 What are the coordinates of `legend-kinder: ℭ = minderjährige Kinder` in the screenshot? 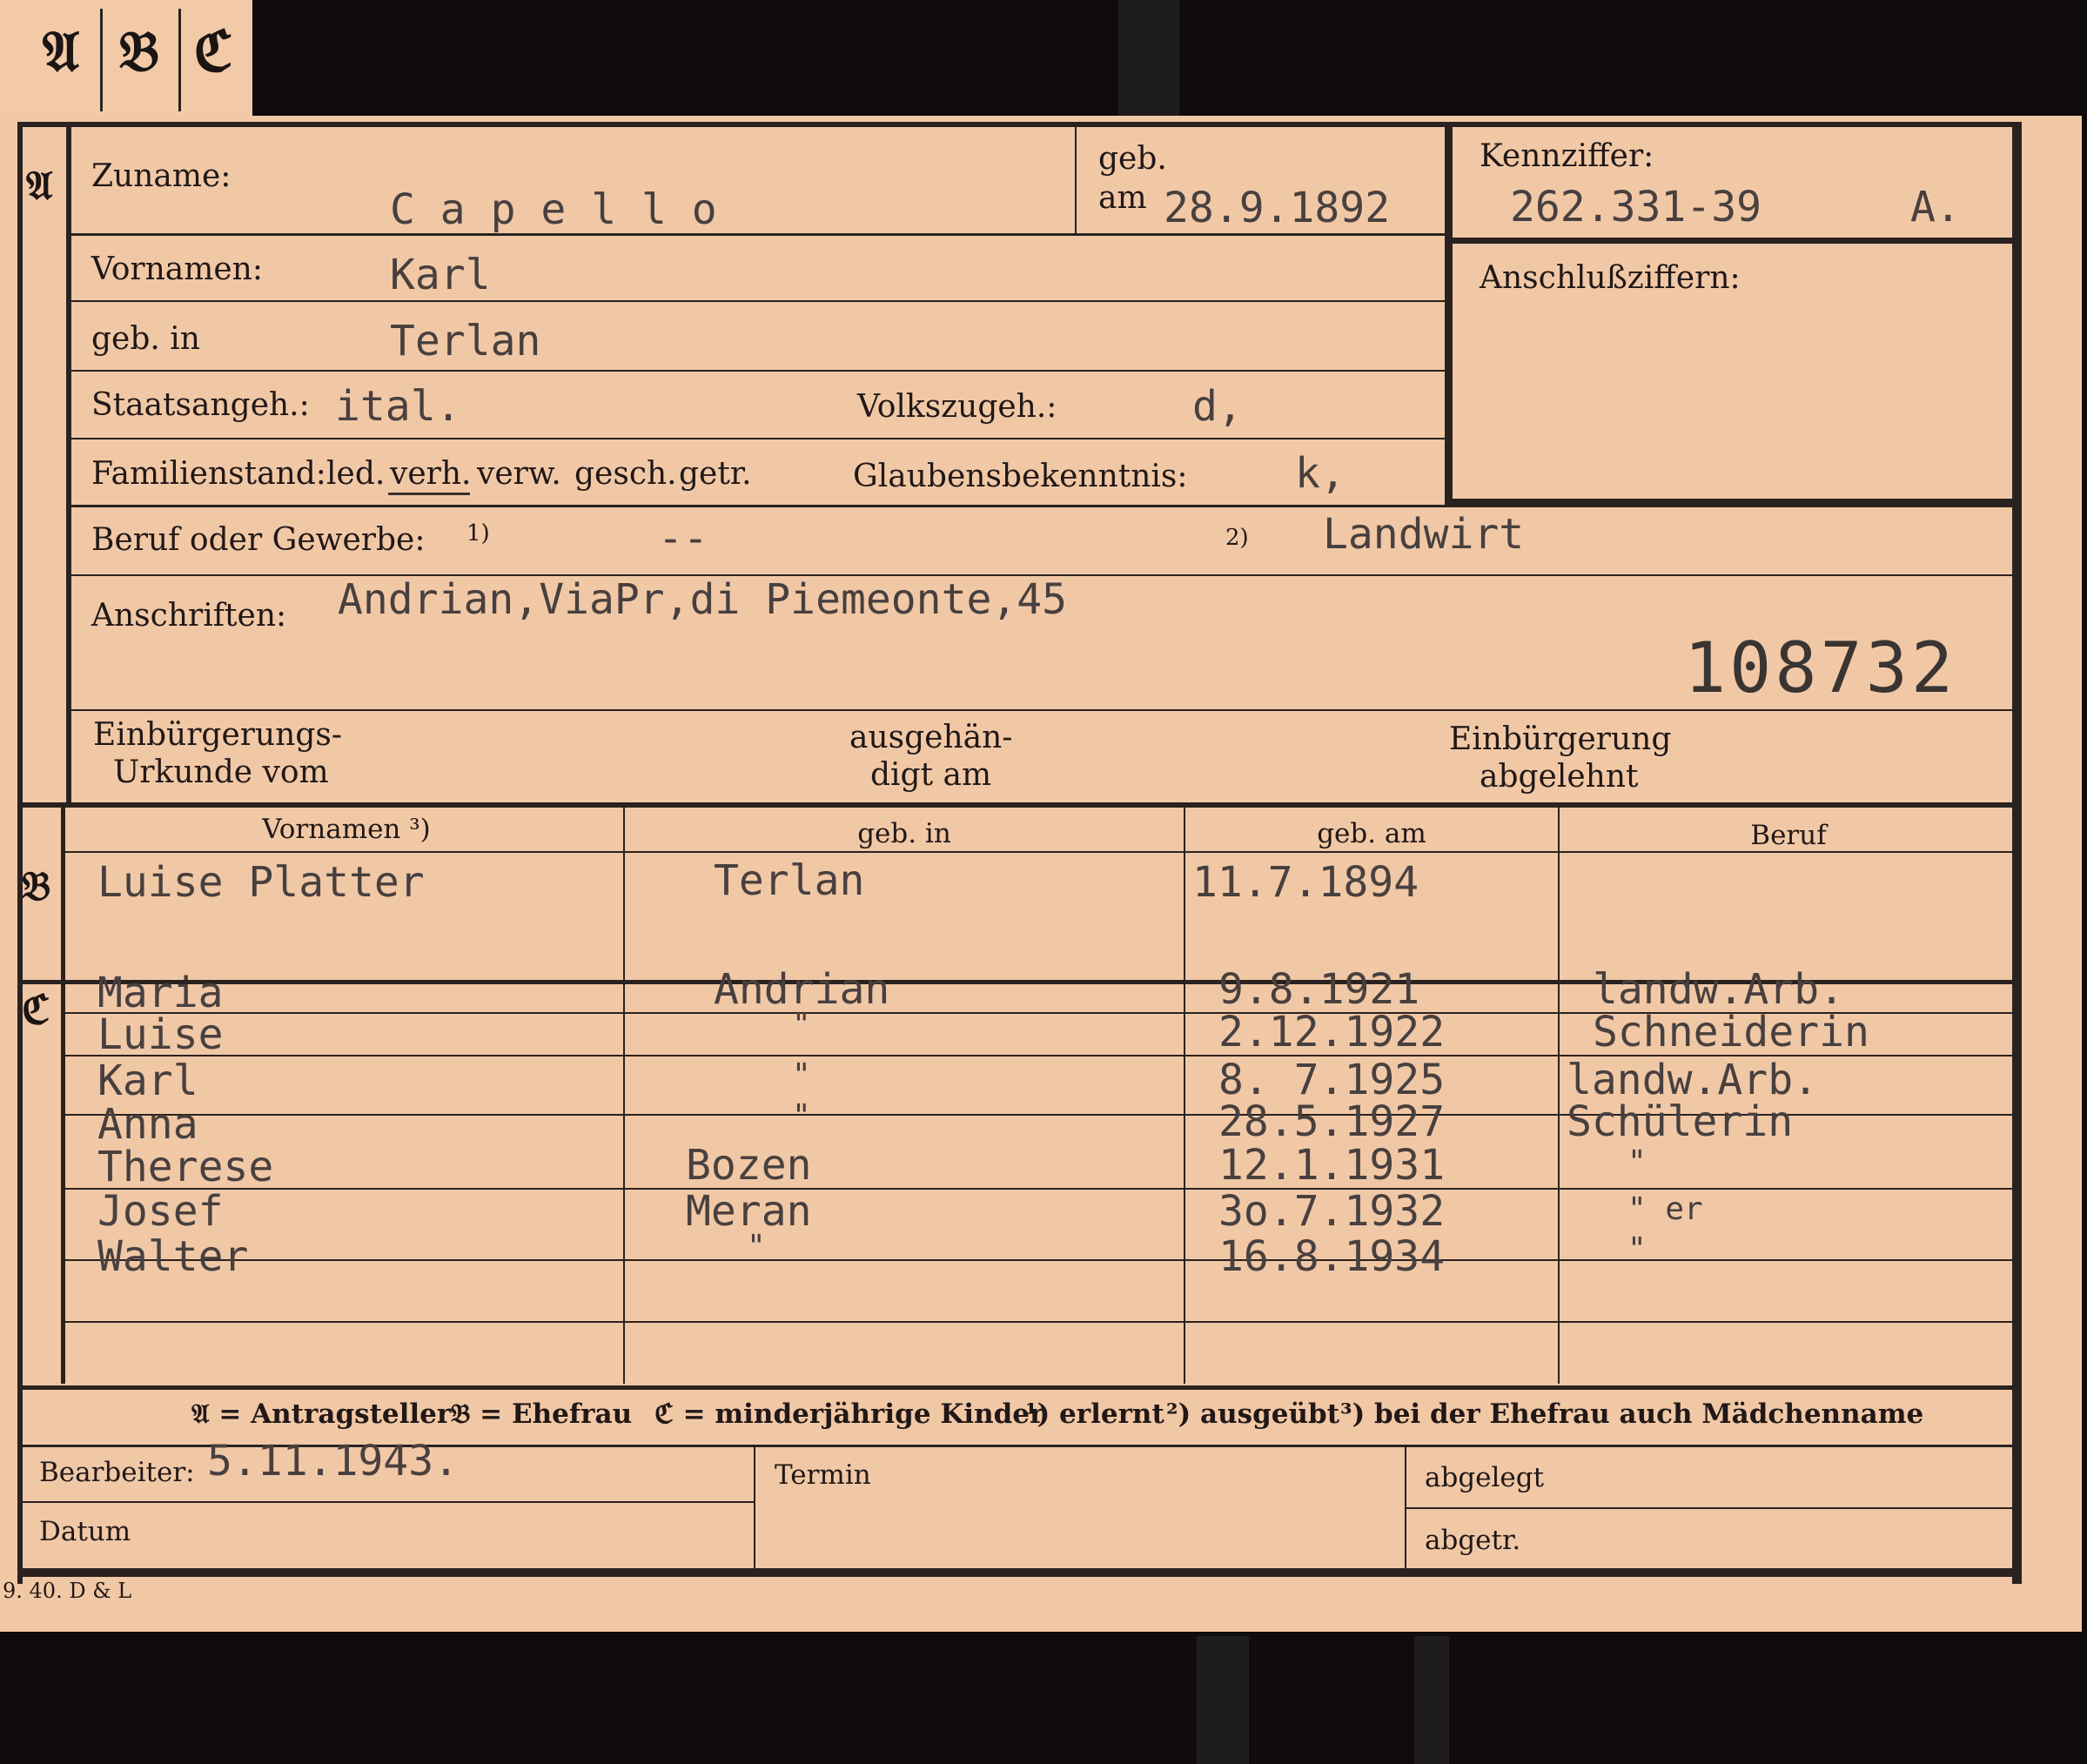 It's located at (849, 1414).